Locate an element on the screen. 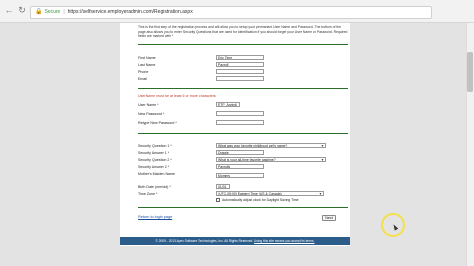 Image resolution: width=474 pixels, height=266 pixels. new-password-label: New Password * is located at coordinates (151, 114).